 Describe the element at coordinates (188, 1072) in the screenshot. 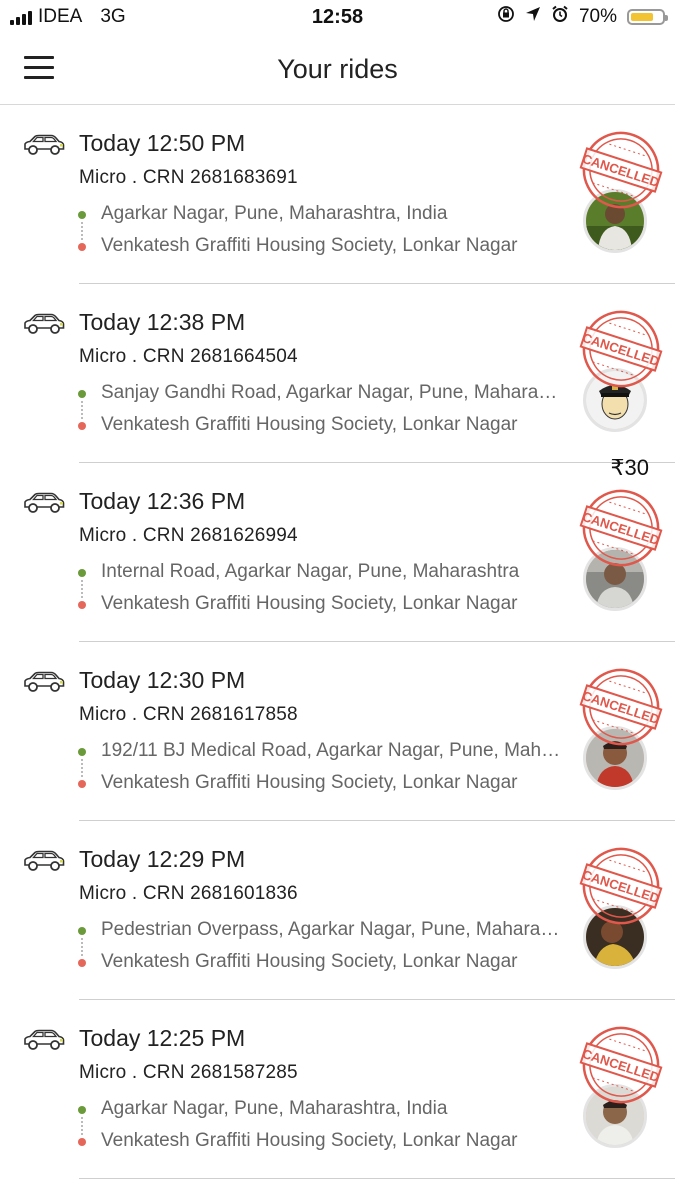

I see `ride-crn: Micro . CRN 2681587285` at that location.